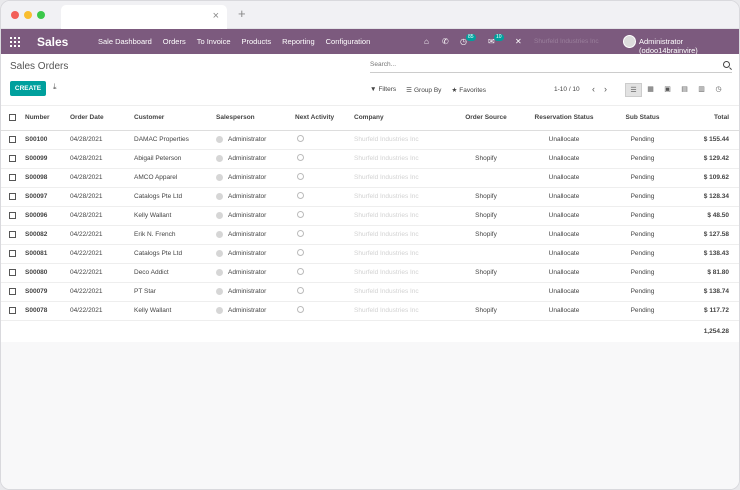 The width and height of the screenshot is (740, 490). What do you see at coordinates (426, 41) in the screenshot?
I see `home-icon: ⌂` at bounding box center [426, 41].